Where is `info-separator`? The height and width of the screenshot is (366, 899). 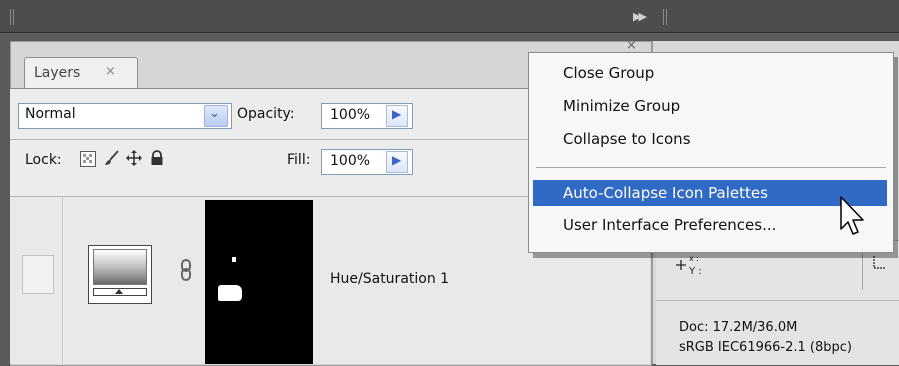 info-separator is located at coordinates (777, 300).